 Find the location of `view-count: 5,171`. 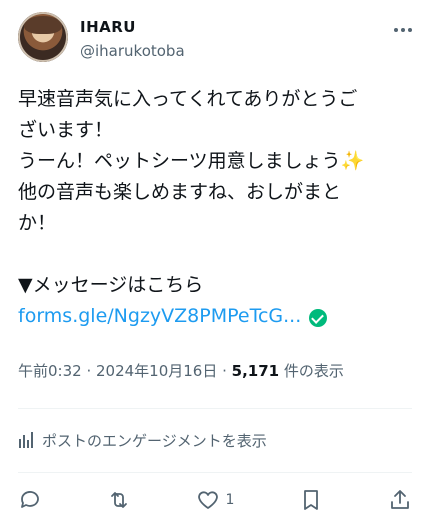

view-count: 5,171 is located at coordinates (255, 371).